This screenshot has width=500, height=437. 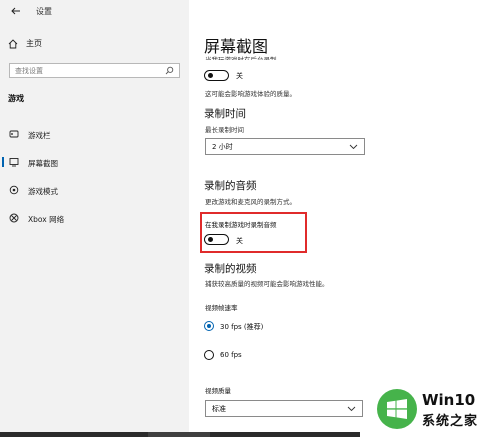 I want to click on sidebar-item-label: 屏幕截图, so click(x=43, y=163).